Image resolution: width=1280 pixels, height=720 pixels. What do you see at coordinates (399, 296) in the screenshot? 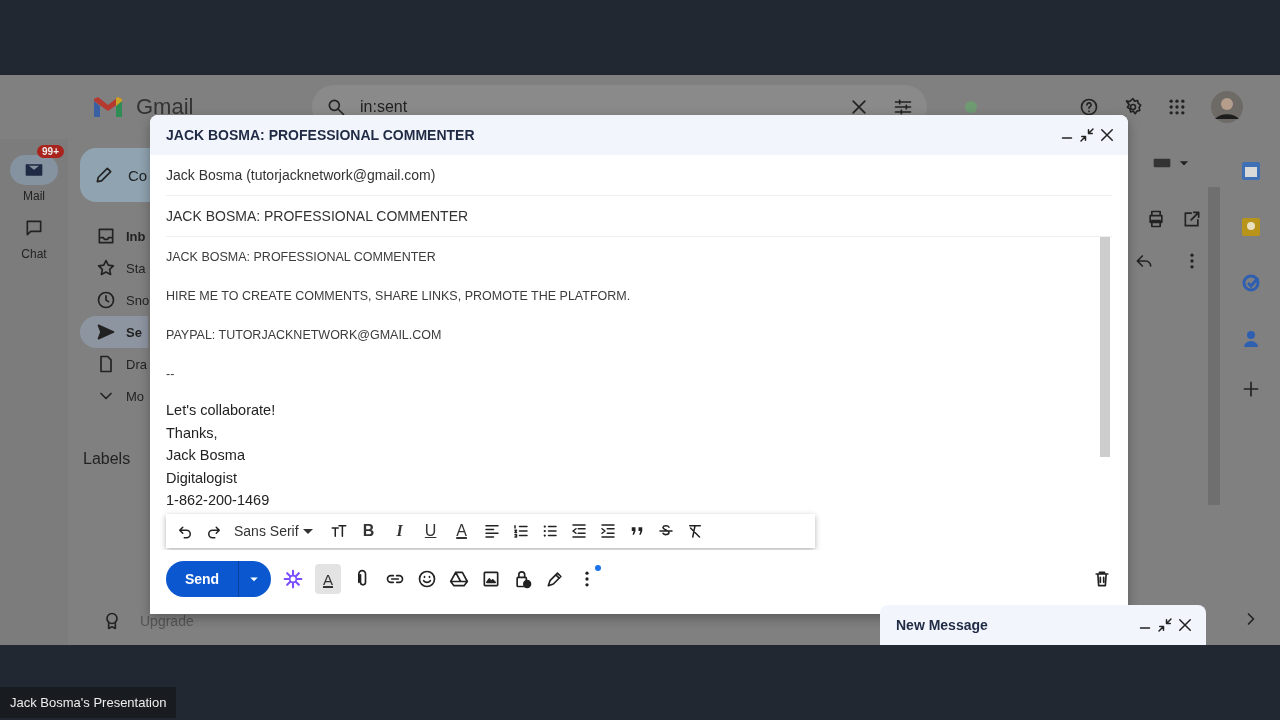
I see `body-text: HIRE ME TO CREATE COMMENTS, SHARE LINKS, PROMOTE THE PLATFORM.` at bounding box center [399, 296].